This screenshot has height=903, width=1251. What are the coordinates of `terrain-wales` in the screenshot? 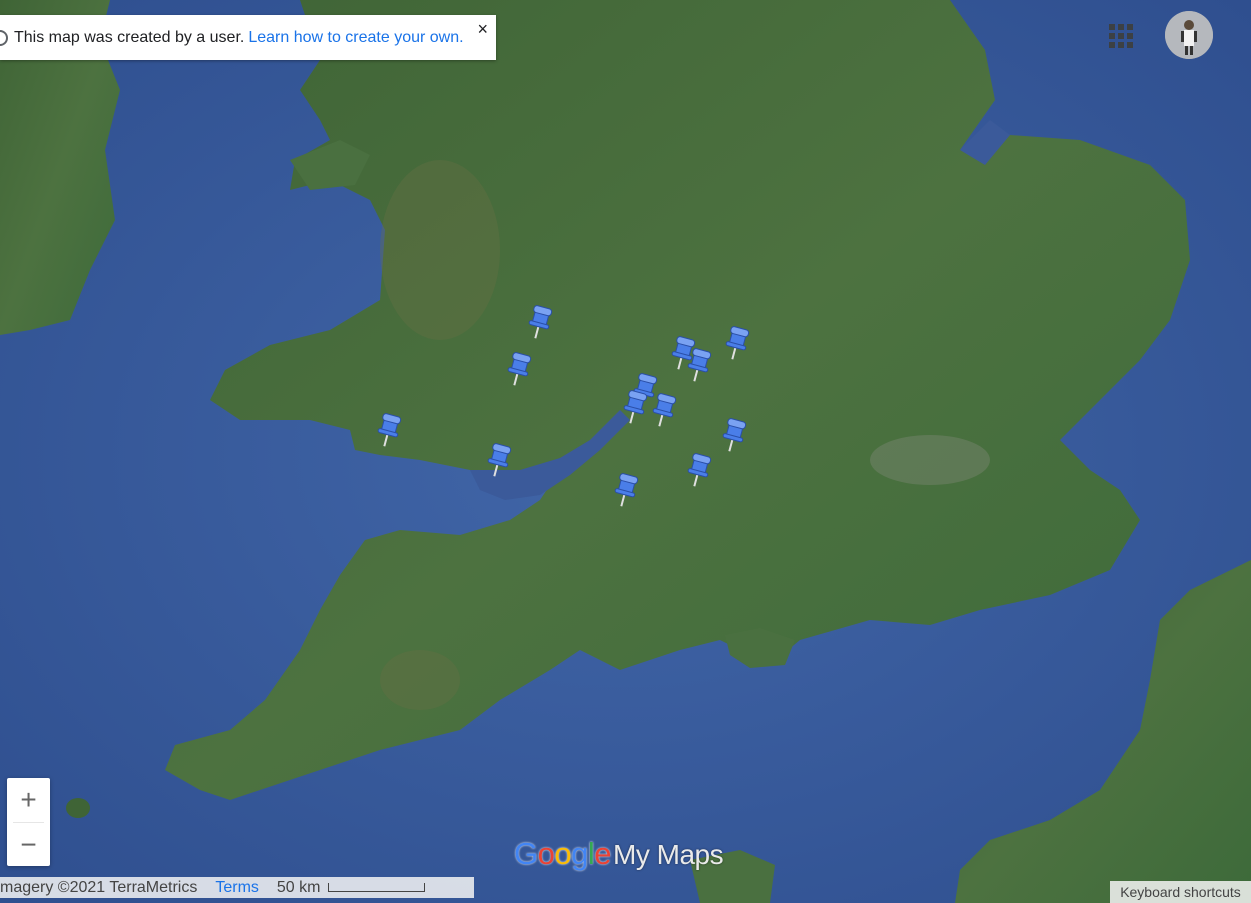 It's located at (440, 250).